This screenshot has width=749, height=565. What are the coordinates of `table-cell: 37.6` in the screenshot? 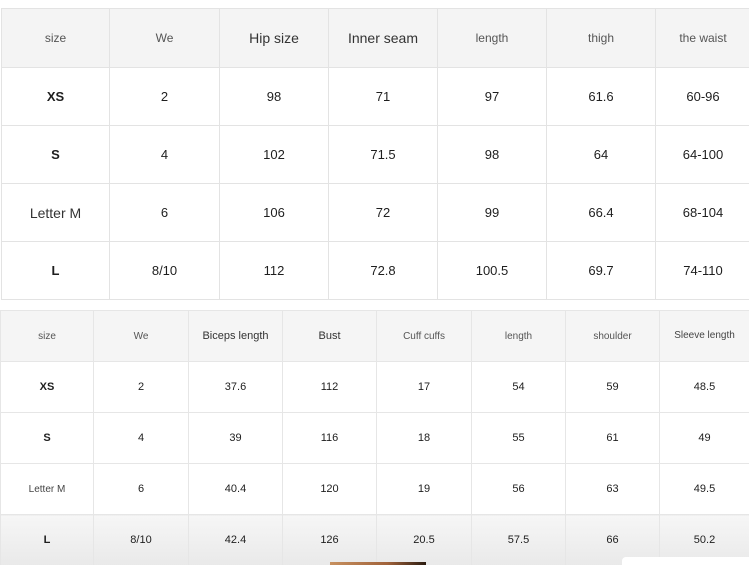 It's located at (235, 387).